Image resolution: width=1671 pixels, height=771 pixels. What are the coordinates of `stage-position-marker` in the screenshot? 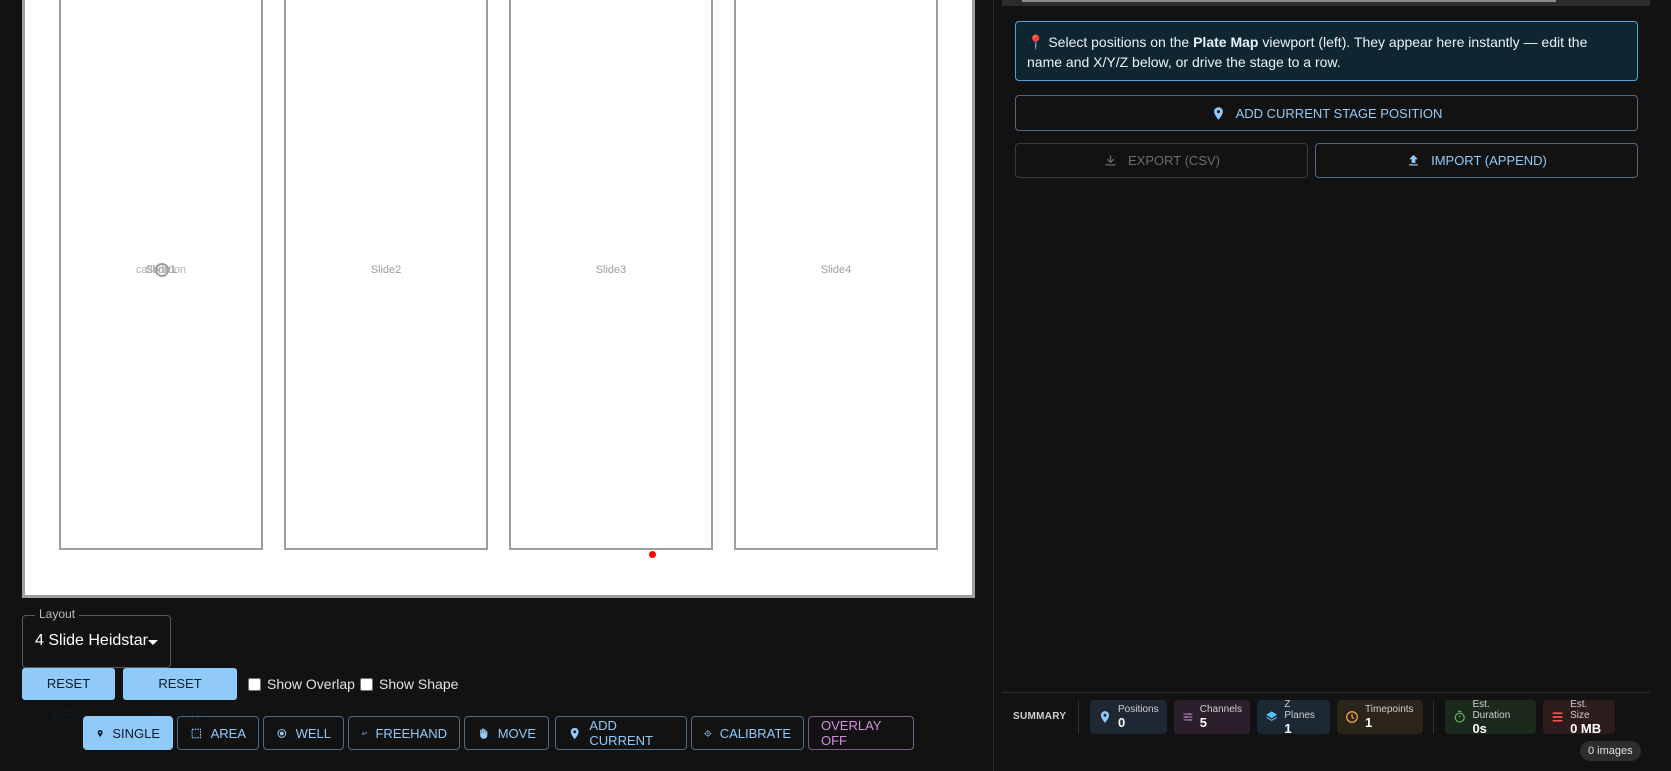 It's located at (652, 554).